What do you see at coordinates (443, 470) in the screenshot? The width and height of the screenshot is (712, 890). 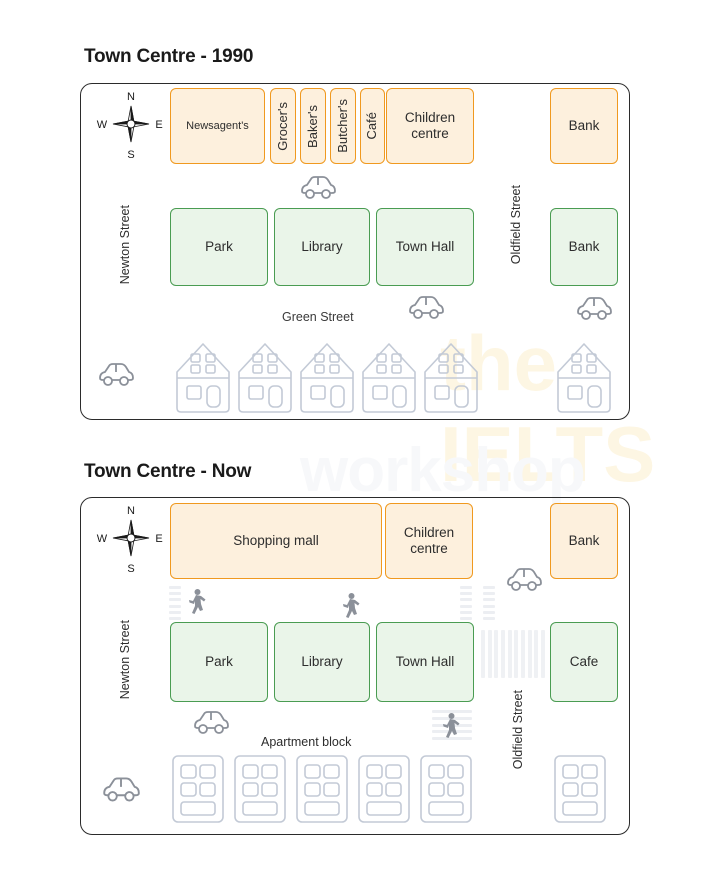 I see `watermark-line-2: workshop` at bounding box center [443, 470].